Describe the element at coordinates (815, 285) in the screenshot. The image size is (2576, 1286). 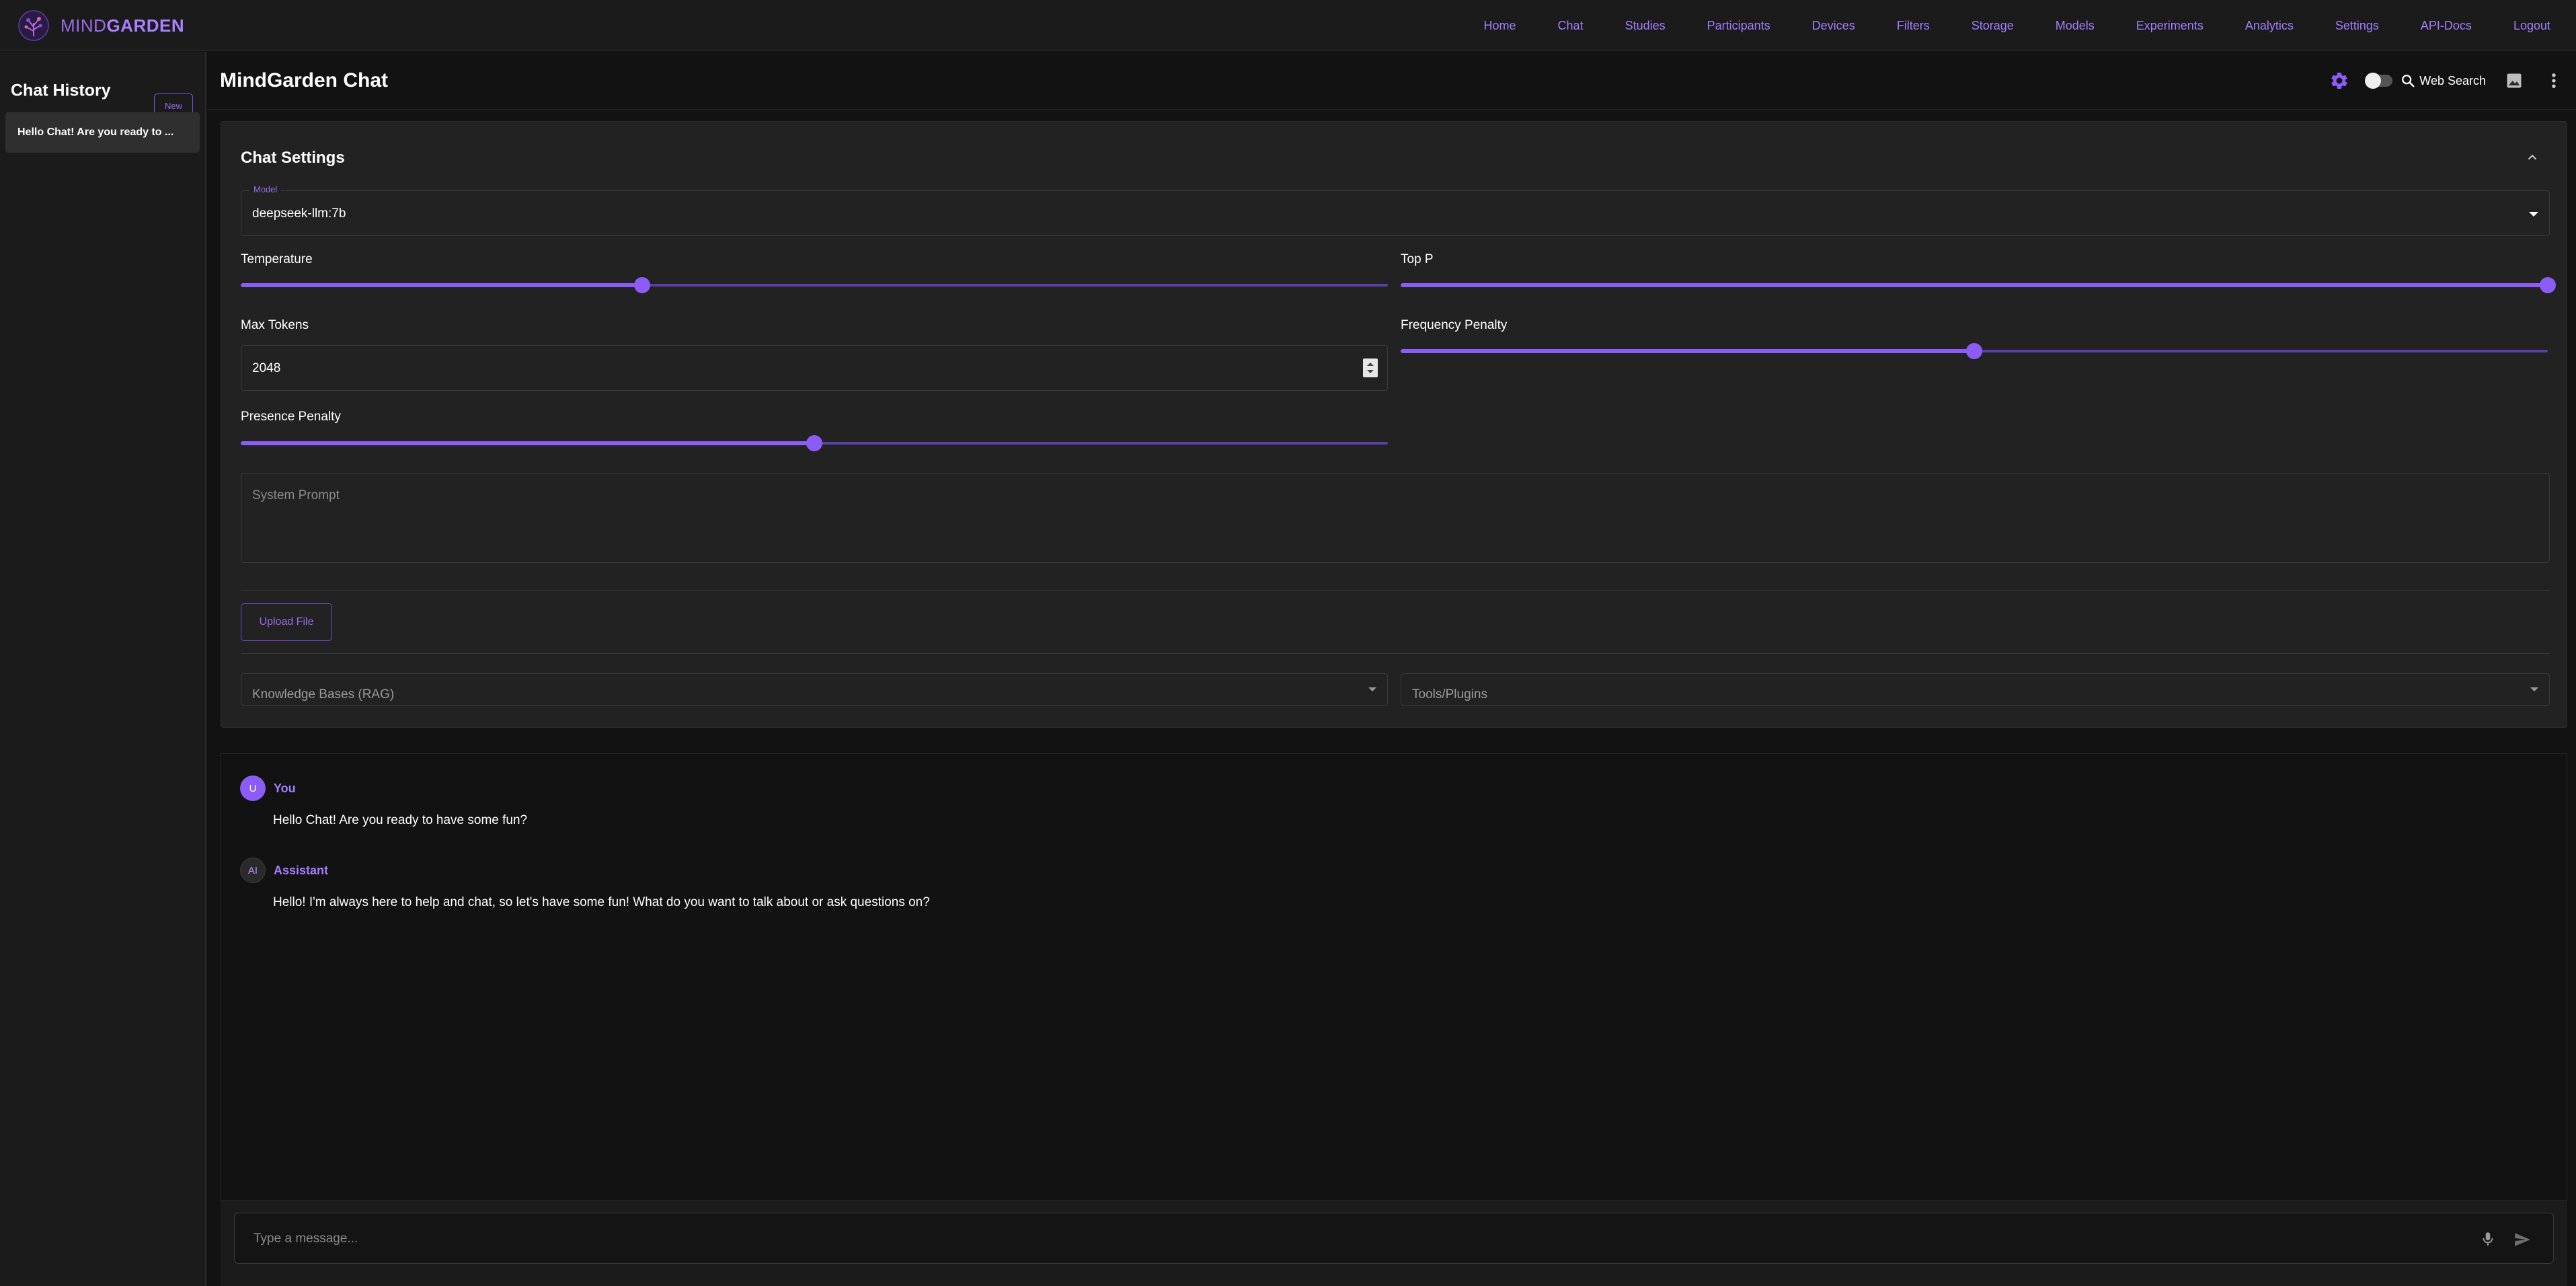
I see `temperature-slider` at that location.